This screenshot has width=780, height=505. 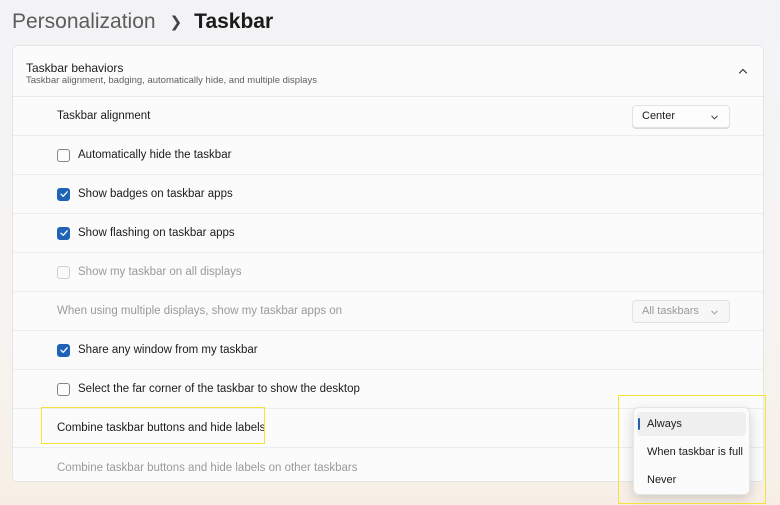 I want to click on badges-checkbox, so click(x=63, y=194).